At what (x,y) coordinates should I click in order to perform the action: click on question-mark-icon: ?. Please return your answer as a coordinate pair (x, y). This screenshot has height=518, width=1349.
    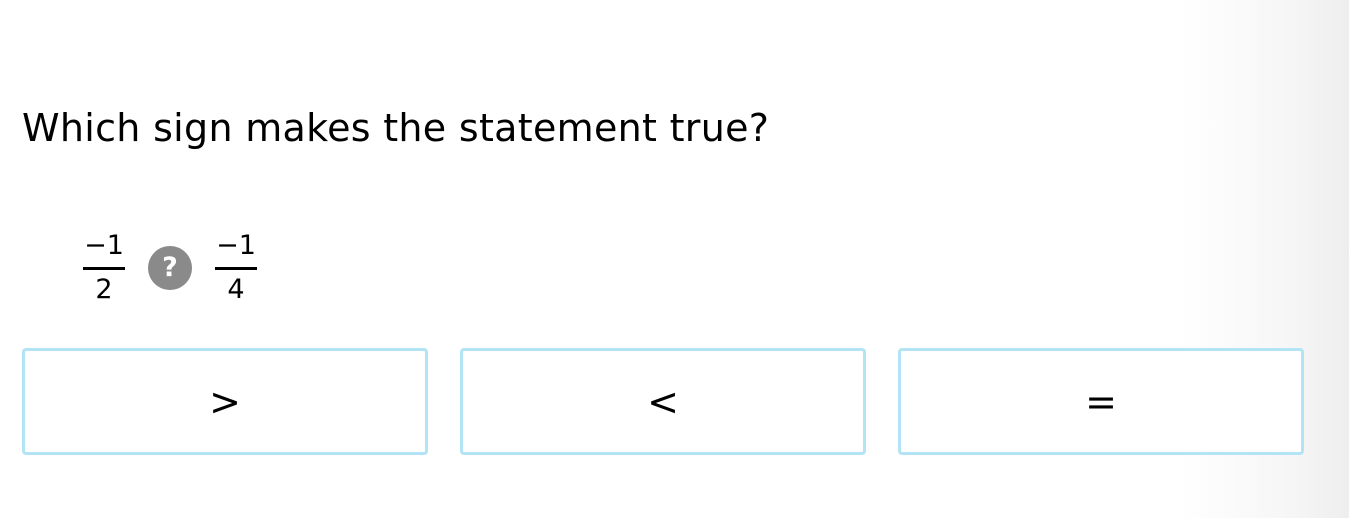
    Looking at the image, I should click on (170, 268).